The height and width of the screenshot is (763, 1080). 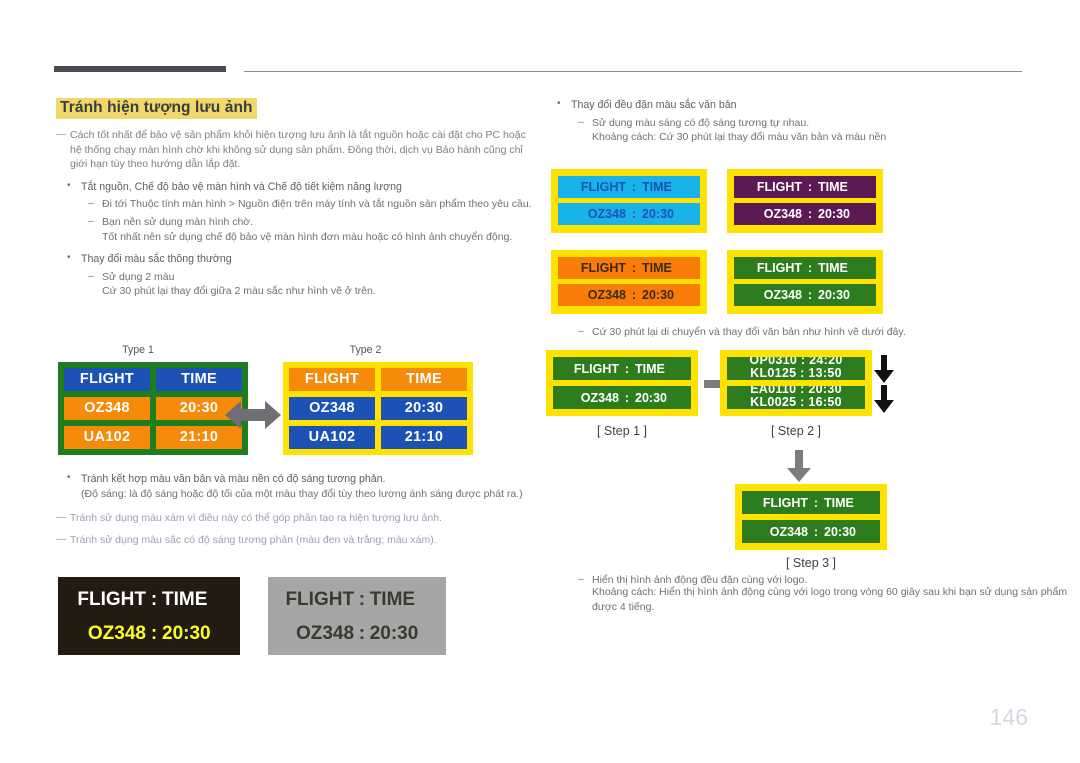 I want to click on step3-label: [ Step 3 ], so click(x=811, y=563).